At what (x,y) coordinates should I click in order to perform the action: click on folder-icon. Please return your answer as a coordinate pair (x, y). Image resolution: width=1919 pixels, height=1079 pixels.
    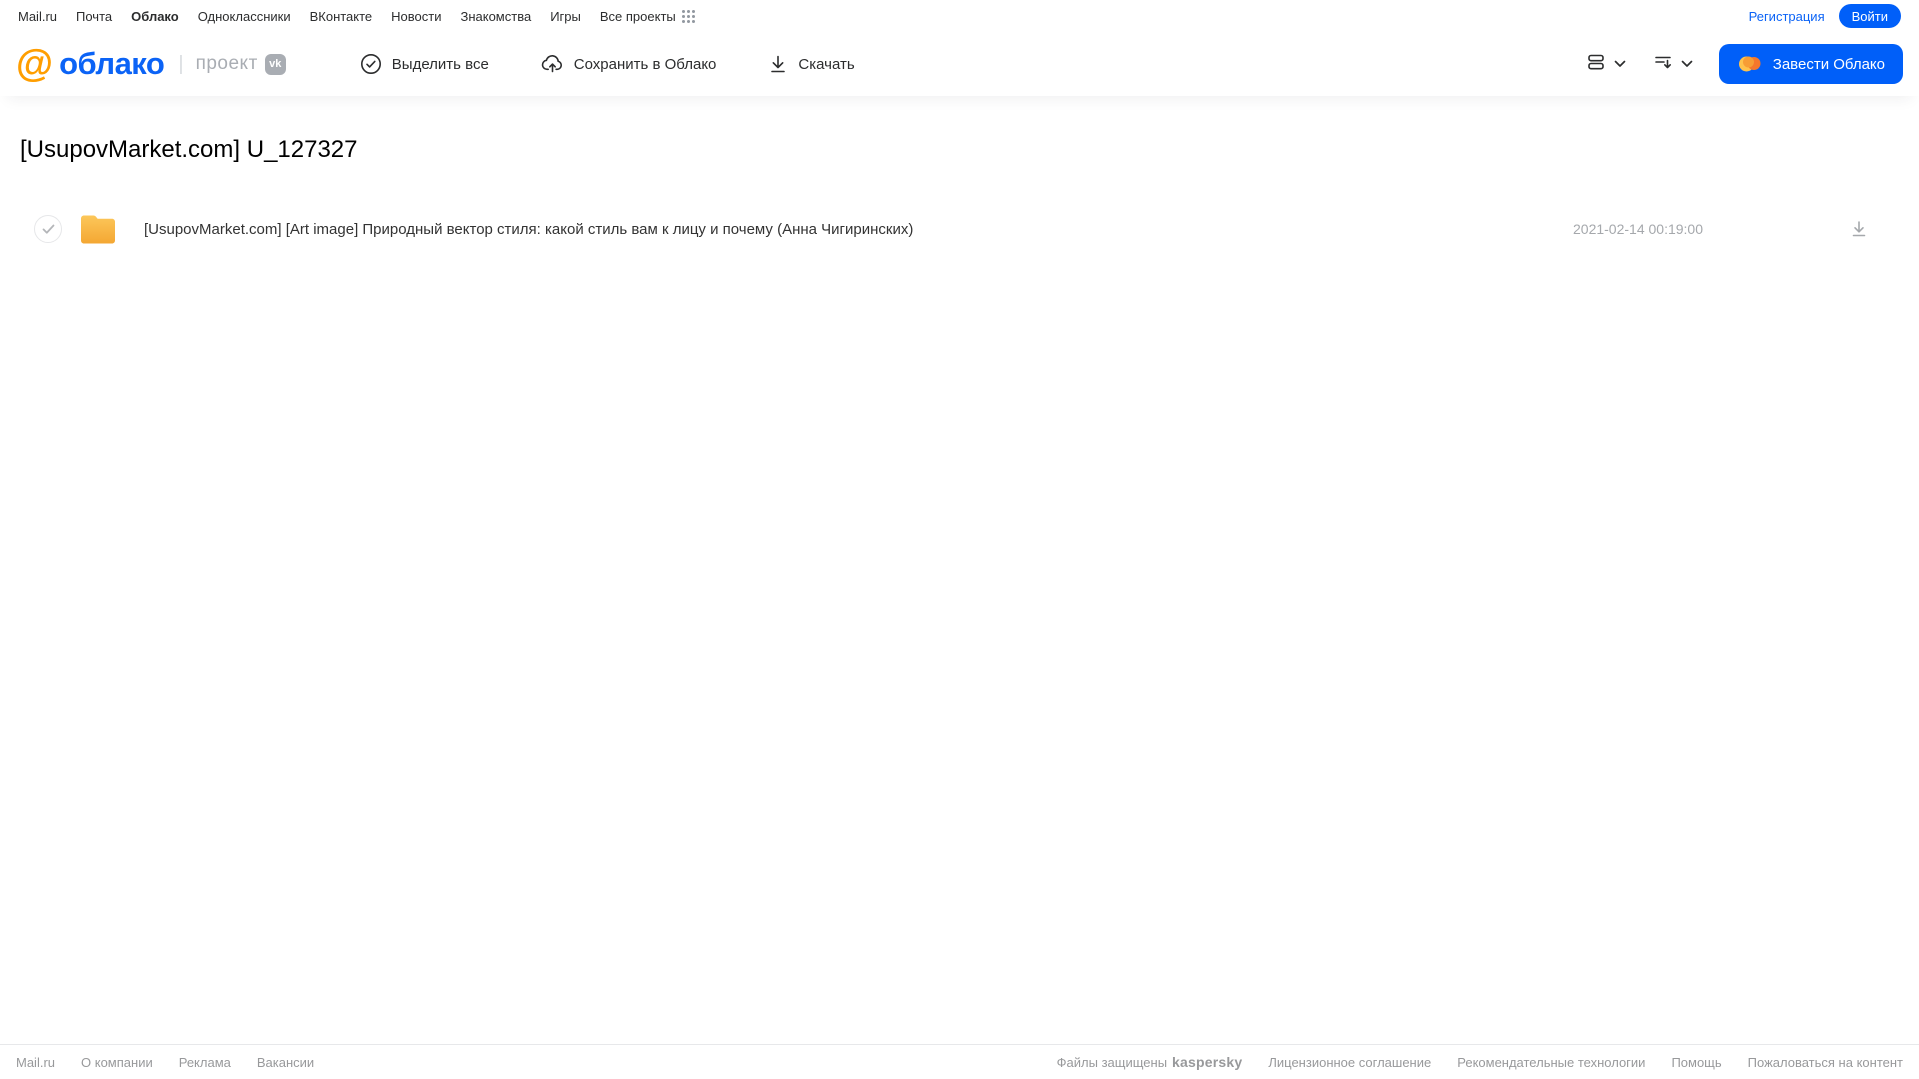
    Looking at the image, I should click on (98, 229).